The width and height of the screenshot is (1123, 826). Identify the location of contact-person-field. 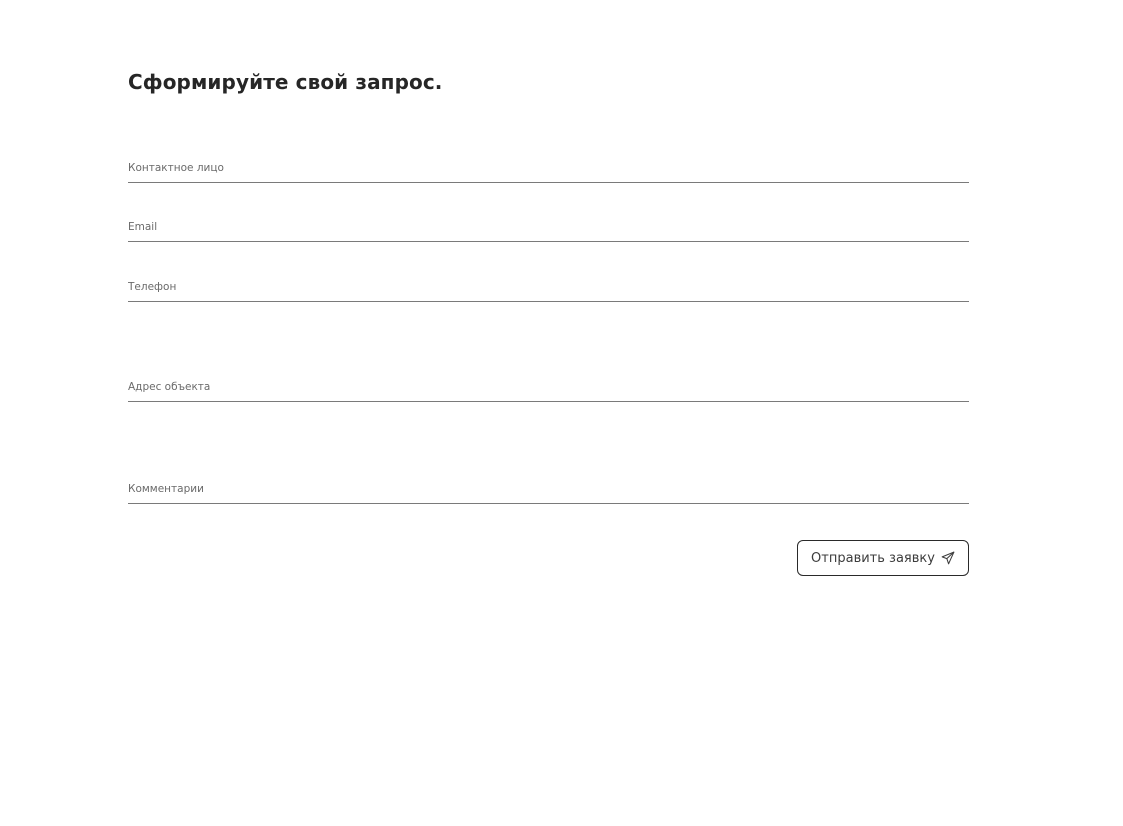
(548, 172).